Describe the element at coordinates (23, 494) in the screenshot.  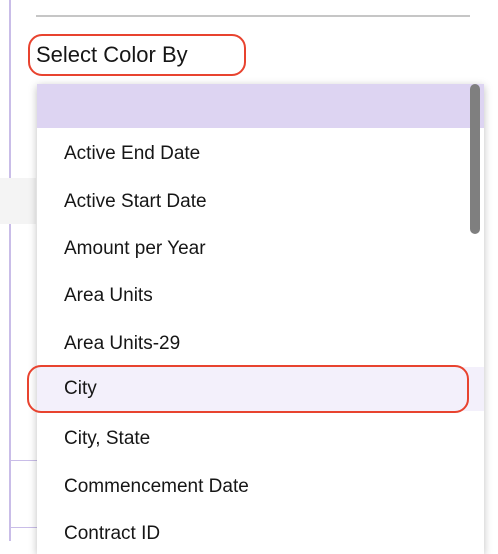
I see `underlying-input-box` at that location.